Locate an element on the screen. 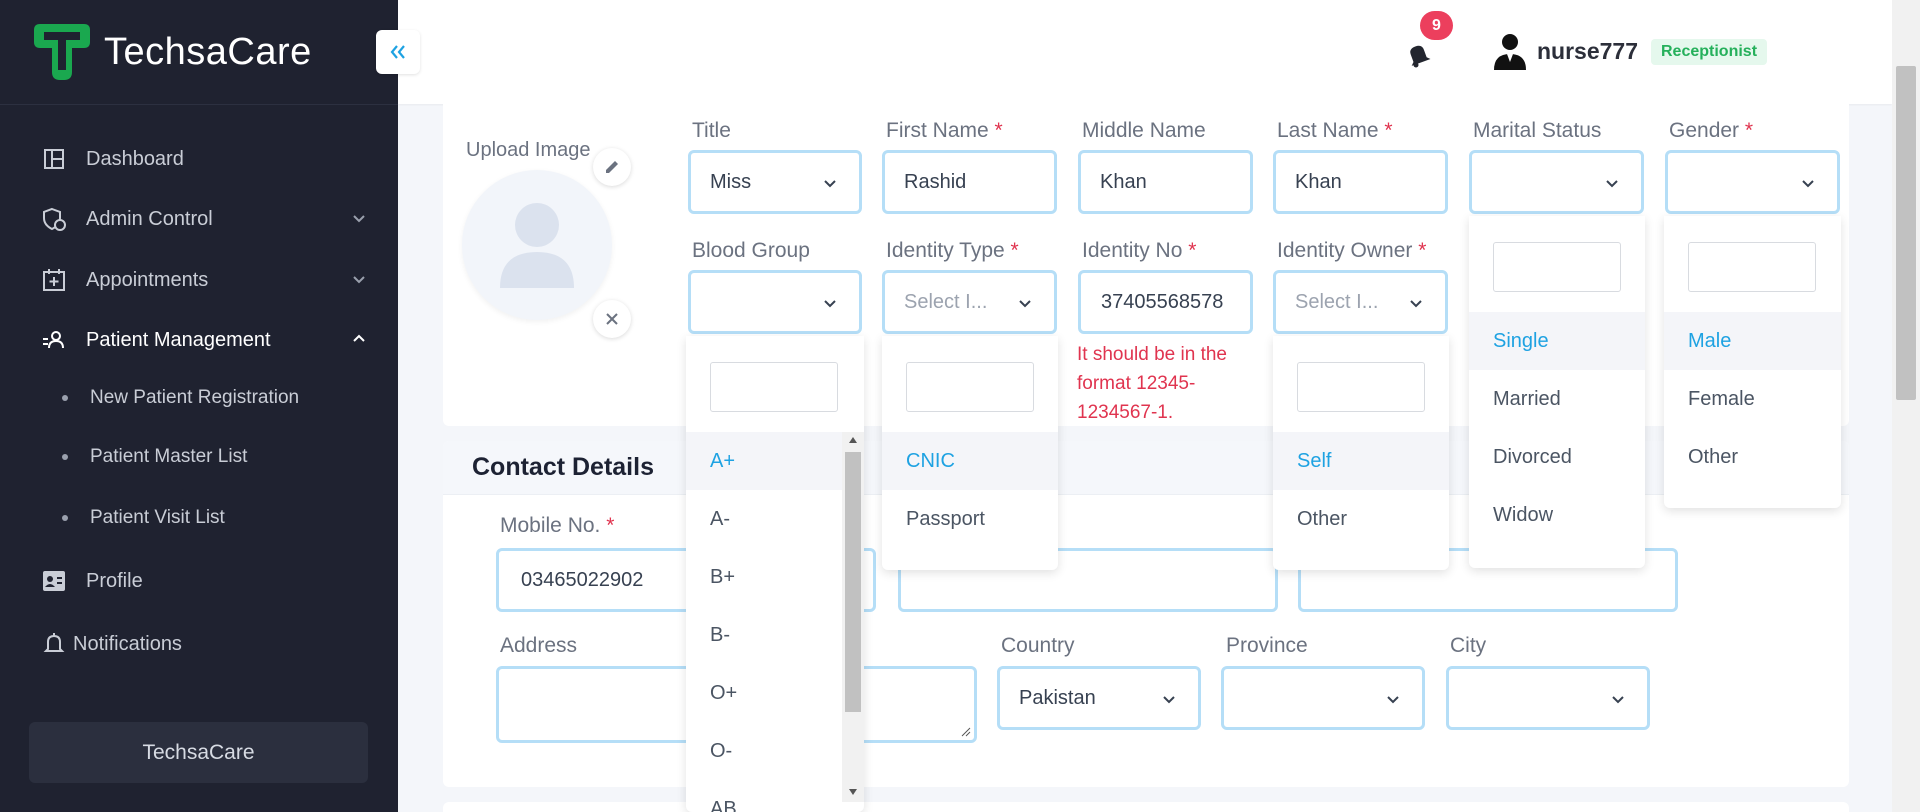 This screenshot has width=1920, height=812. pencil-icon is located at coordinates (612, 167).